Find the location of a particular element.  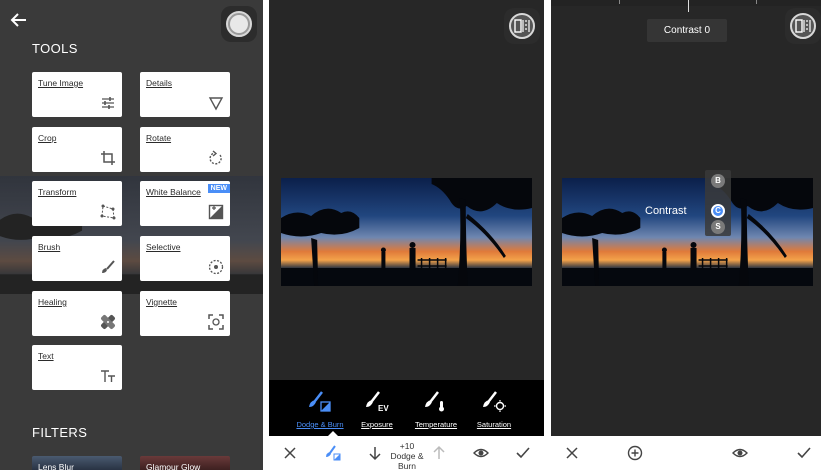

tool-card-label: Text is located at coordinates (46, 356).